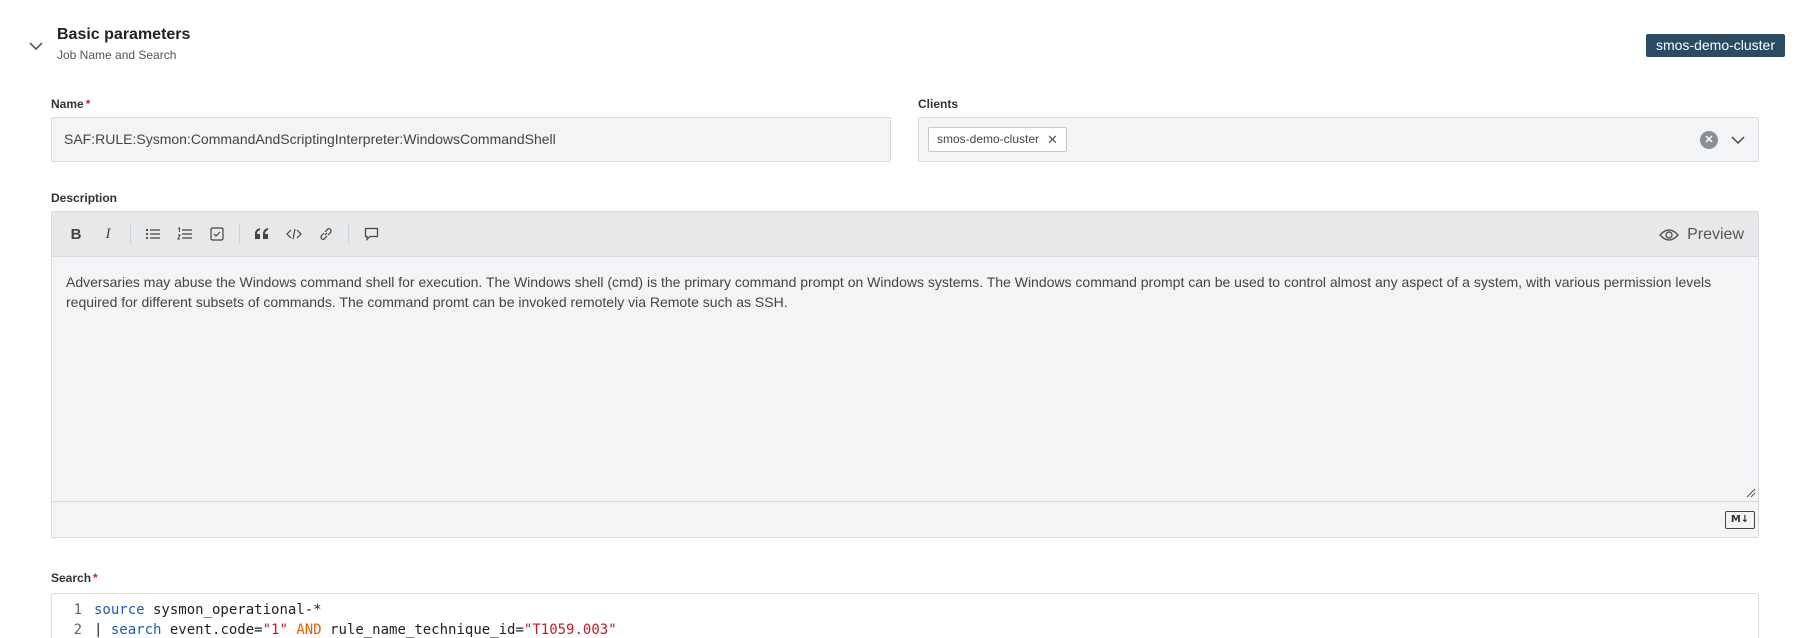 Image resolution: width=1802 pixels, height=638 pixels. What do you see at coordinates (1738, 140) in the screenshot?
I see `dropdown-chevron-icon` at bounding box center [1738, 140].